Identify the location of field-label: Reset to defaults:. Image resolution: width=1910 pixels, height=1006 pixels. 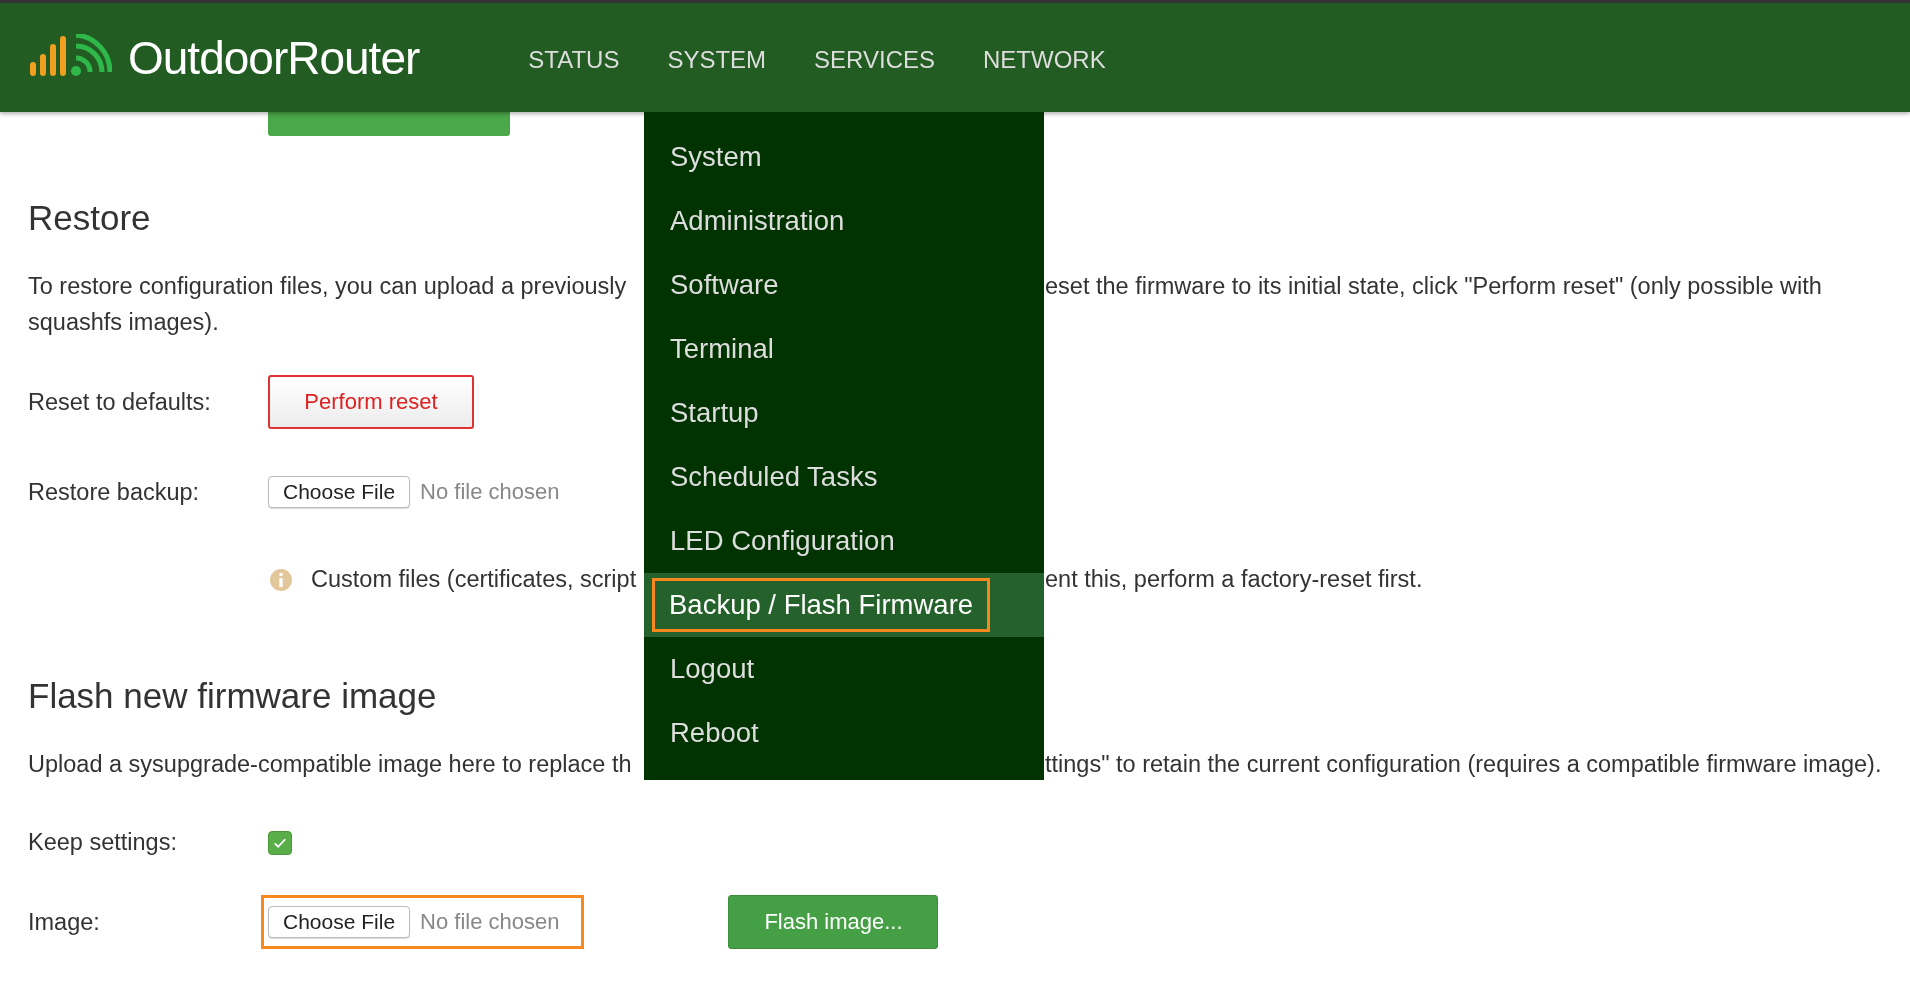
(120, 402).